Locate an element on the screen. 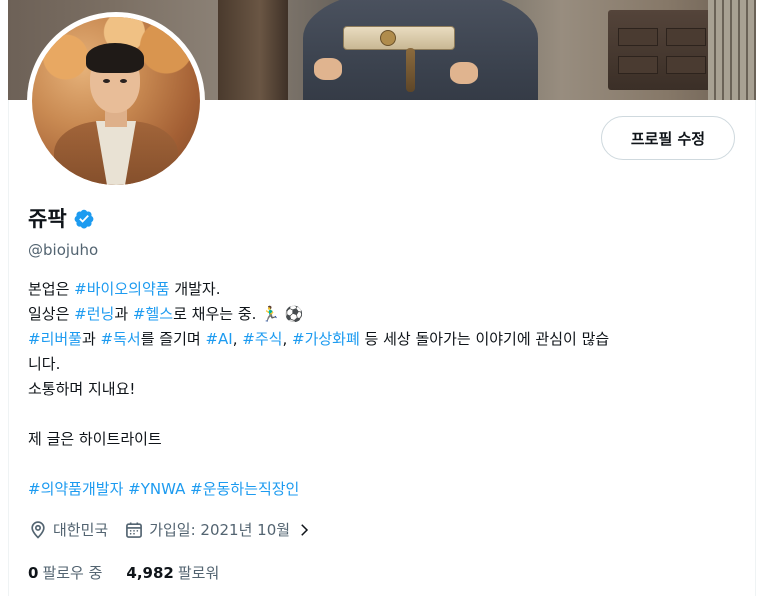 The width and height of the screenshot is (757, 596). hashtag-link: #런닝 is located at coordinates (94, 314).